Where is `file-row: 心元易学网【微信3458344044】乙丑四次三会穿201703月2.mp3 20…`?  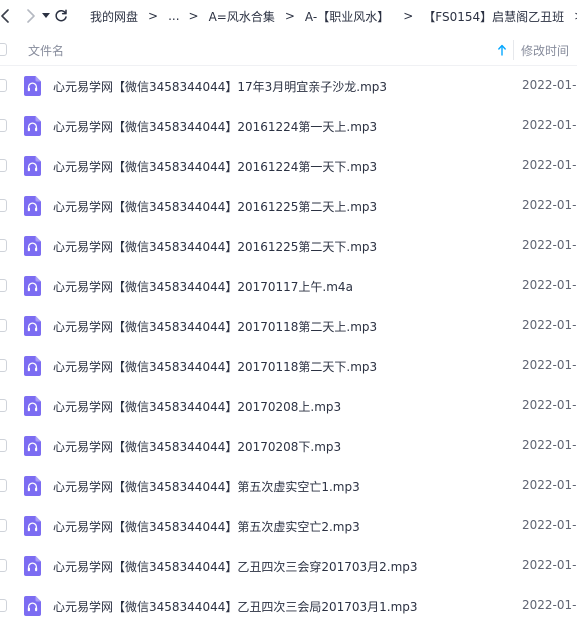 file-row: 心元易学网【微信3458344044】乙丑四次三会穿201703月2.mp3 20… is located at coordinates (288, 566).